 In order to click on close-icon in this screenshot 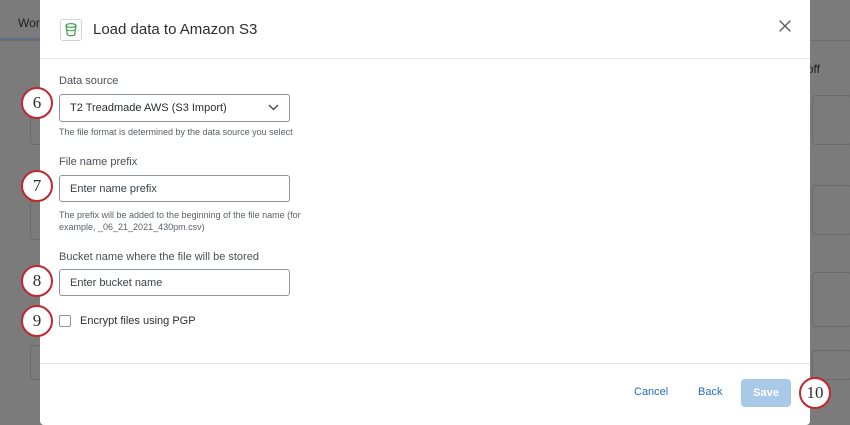, I will do `click(785, 26)`.